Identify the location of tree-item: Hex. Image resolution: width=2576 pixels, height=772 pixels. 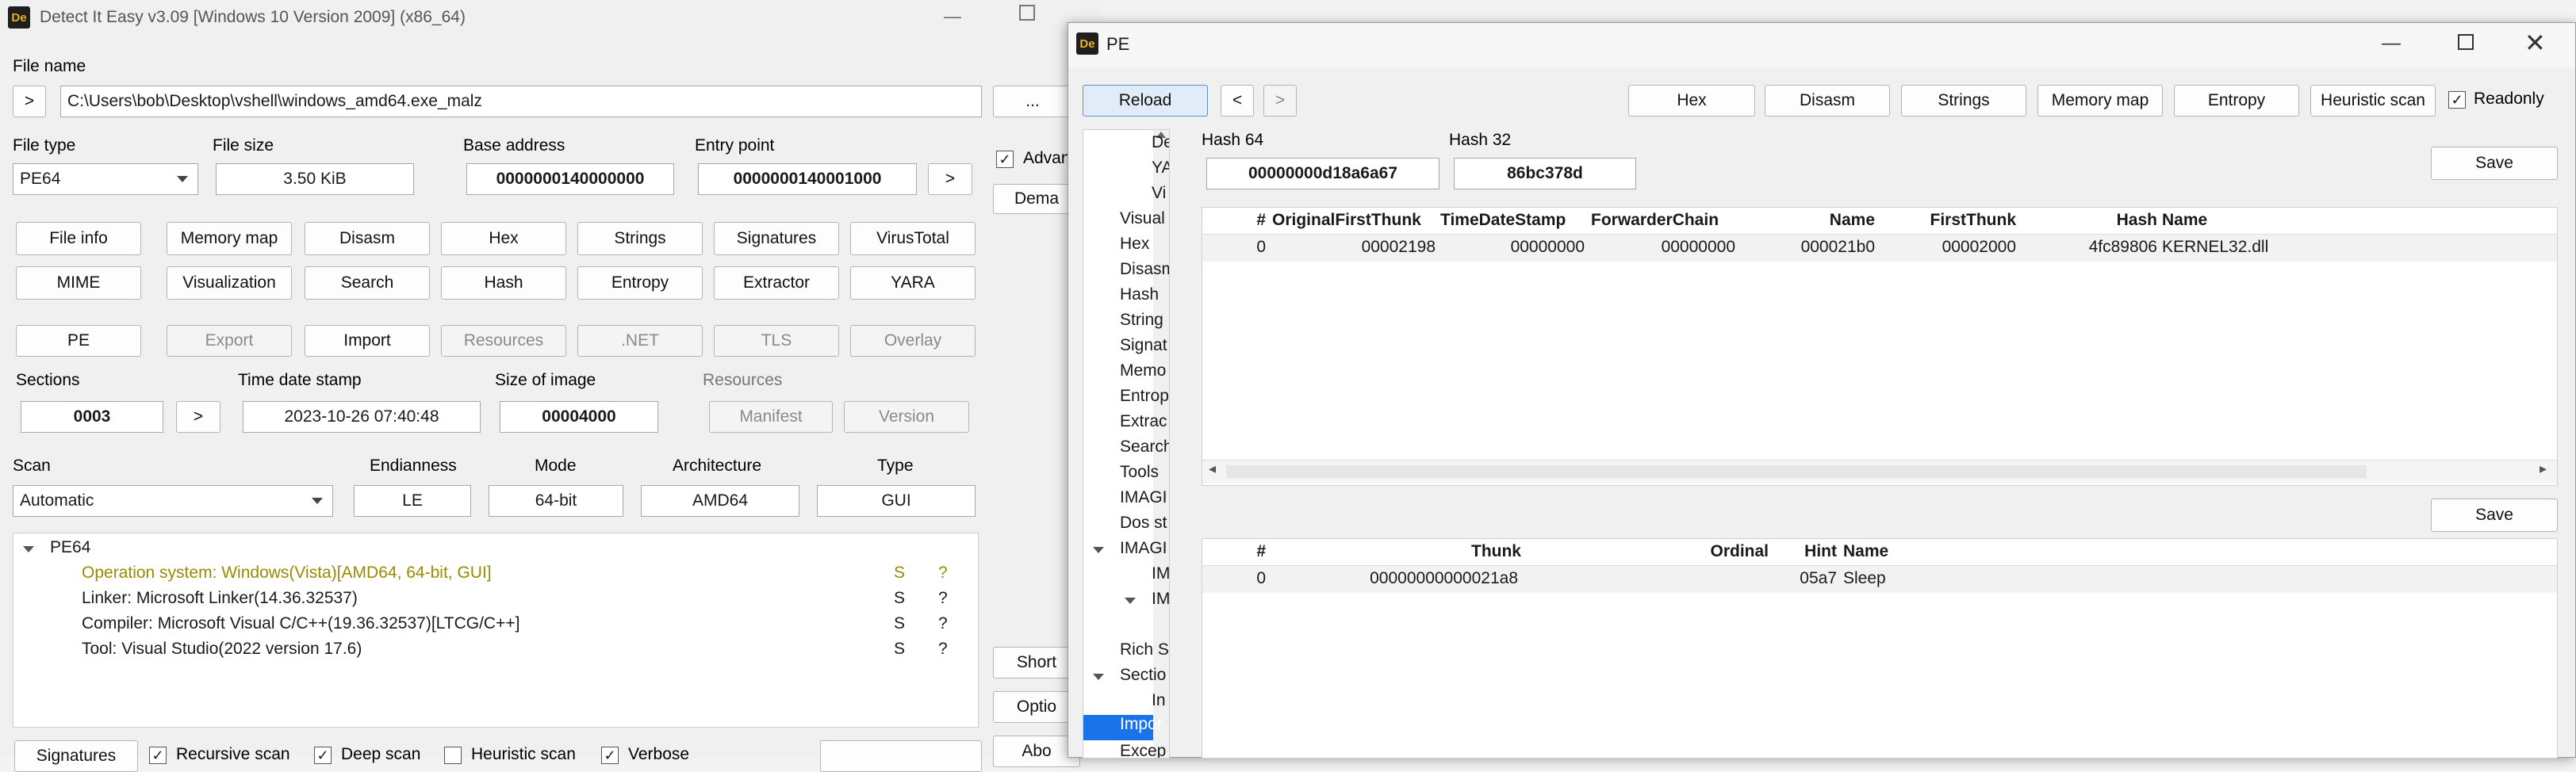
(1134, 244).